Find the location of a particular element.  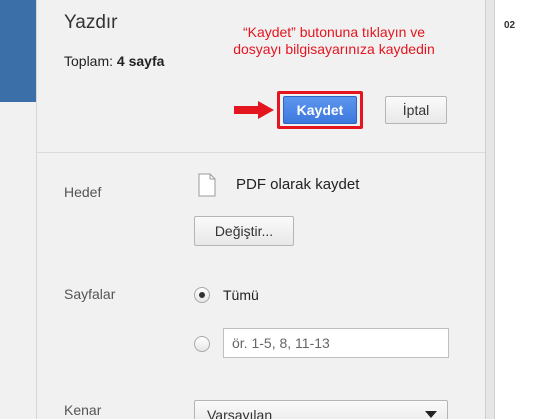

dialog-title: Yazdır is located at coordinates (91, 22).